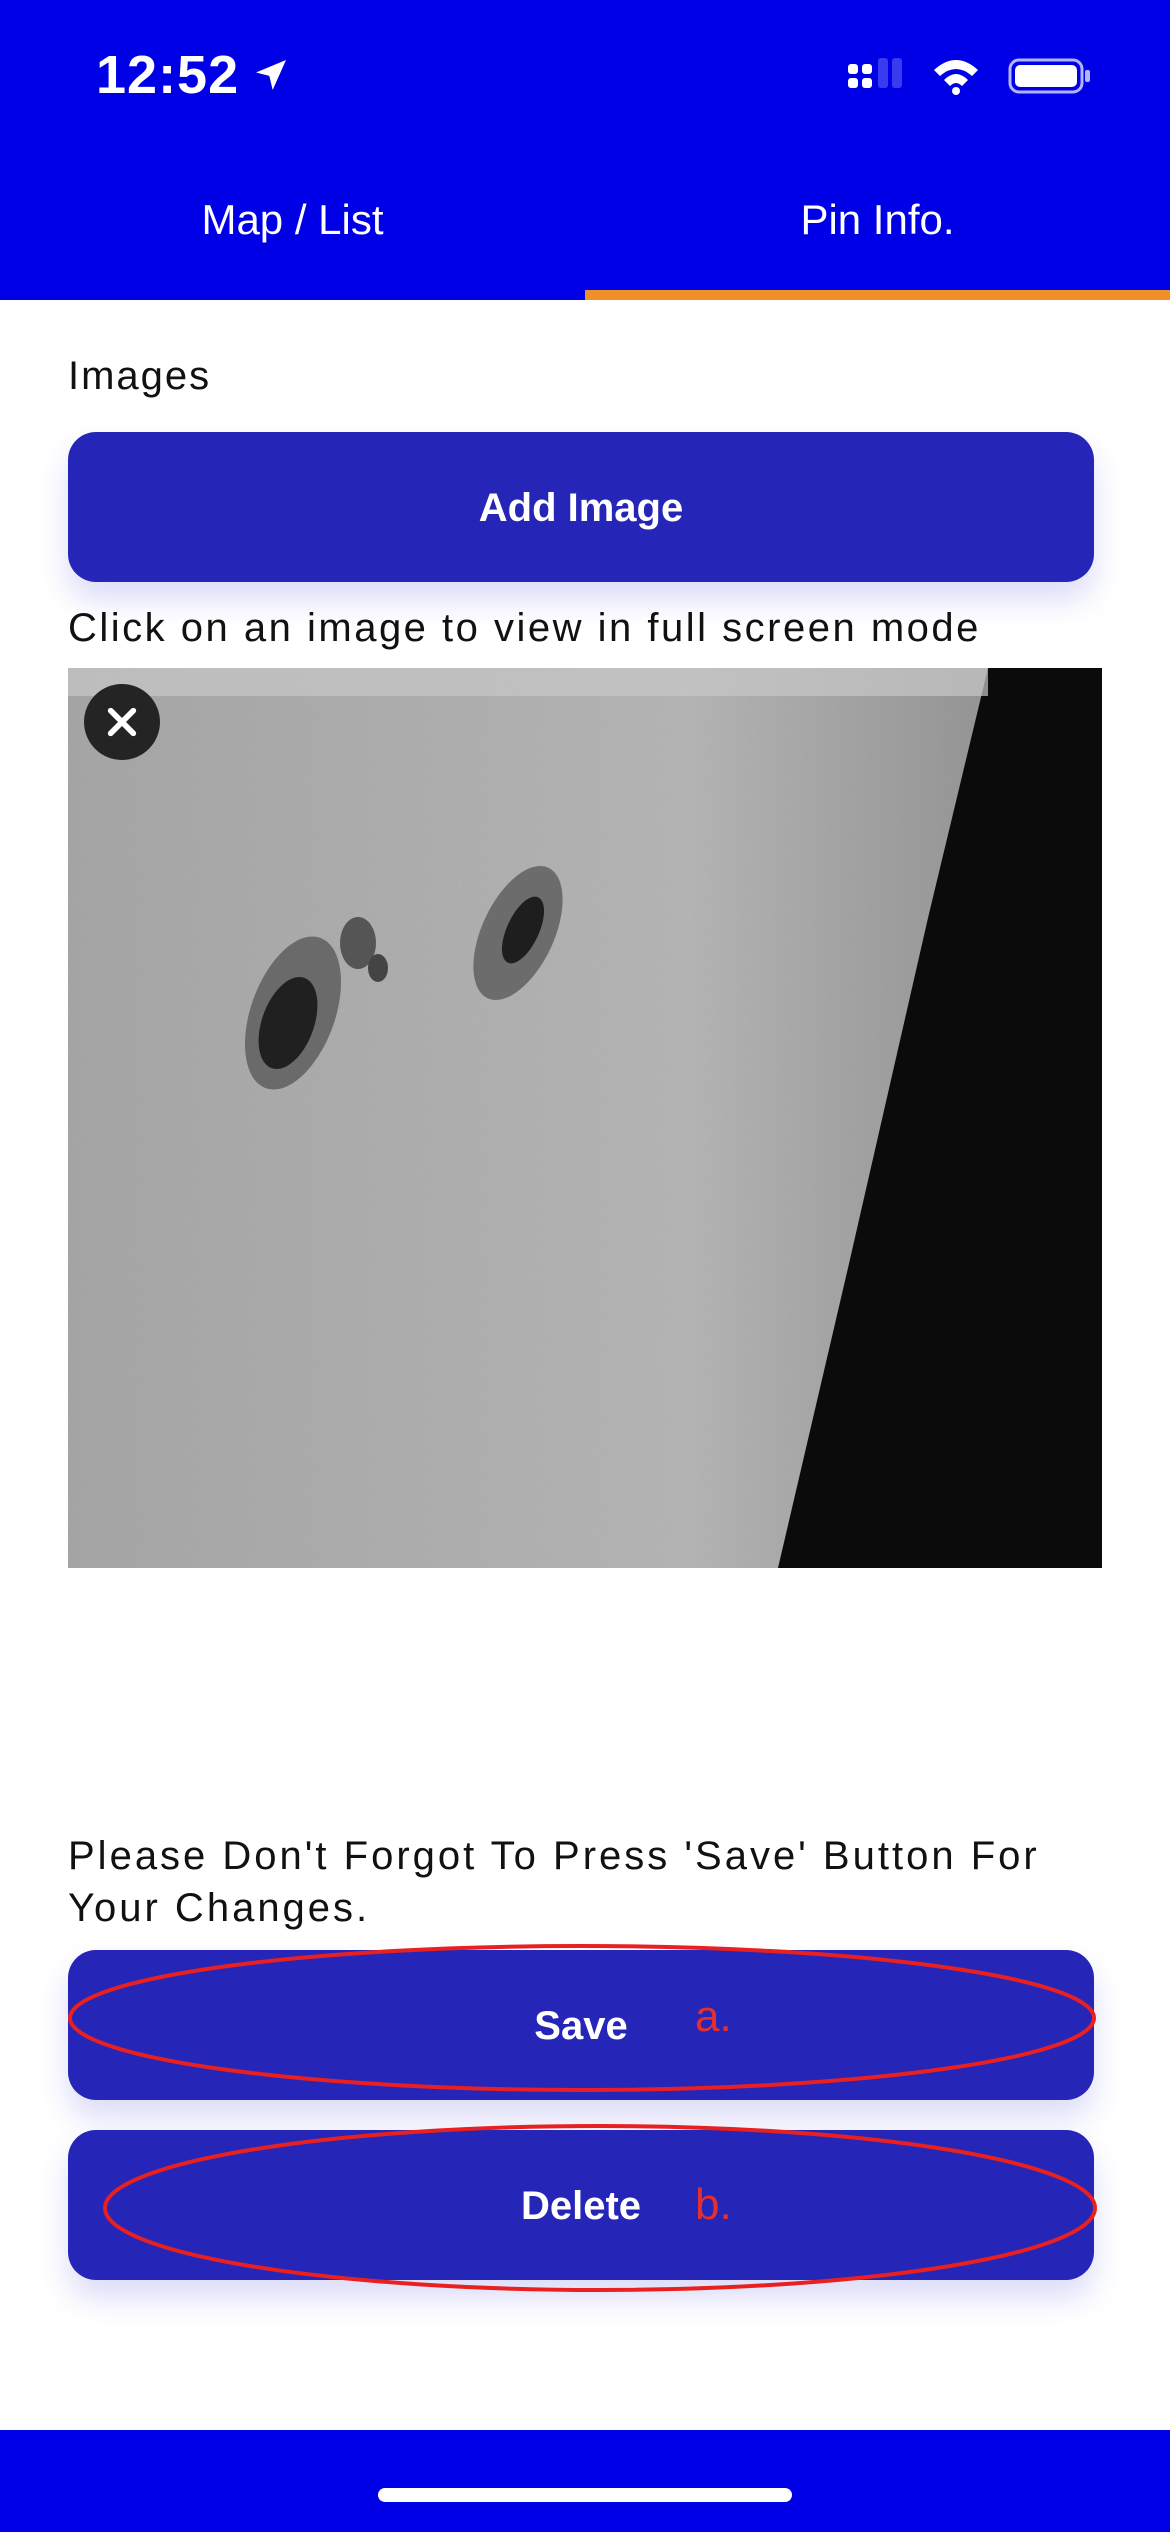 The height and width of the screenshot is (2532, 1170). I want to click on tab-bar: Map / List Pin Info., so click(585, 235).